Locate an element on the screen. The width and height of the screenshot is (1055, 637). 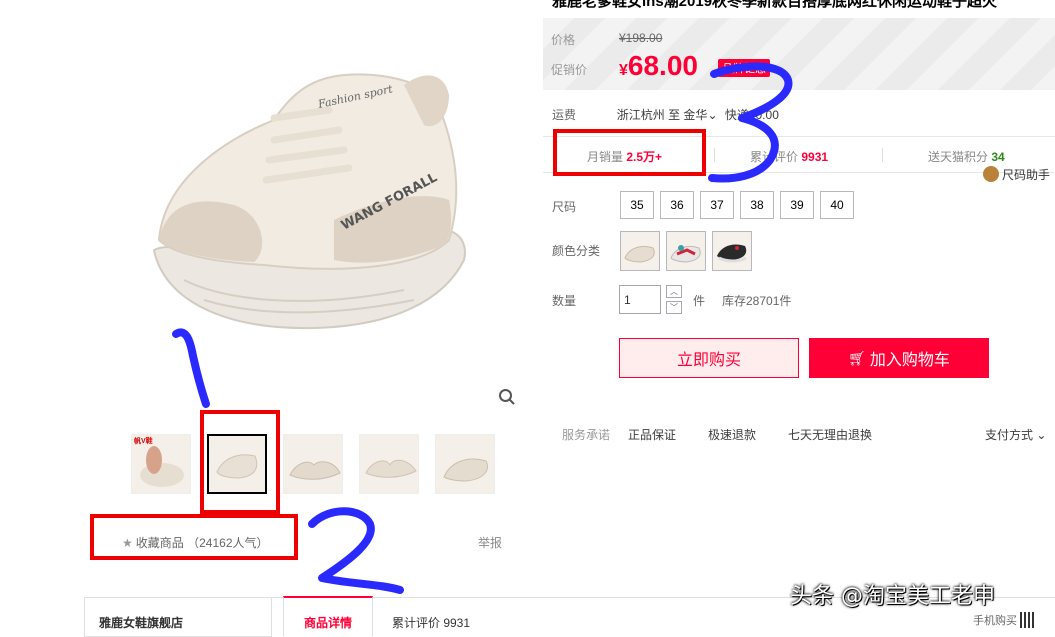
add-to-cart-button: 🛒︎ 加入购物车 is located at coordinates (899, 358).